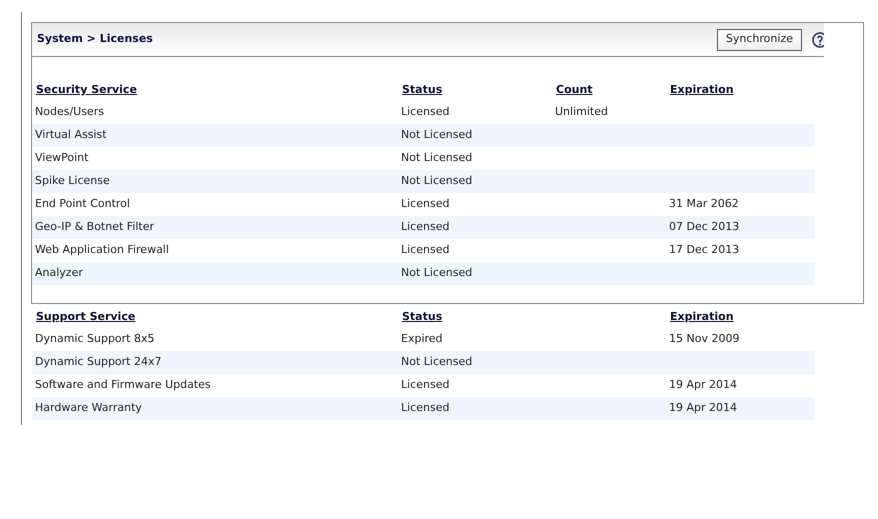 This screenshot has height=519, width=878. Describe the element at coordinates (71, 135) in the screenshot. I see `table-cell: Virtual Assist` at that location.